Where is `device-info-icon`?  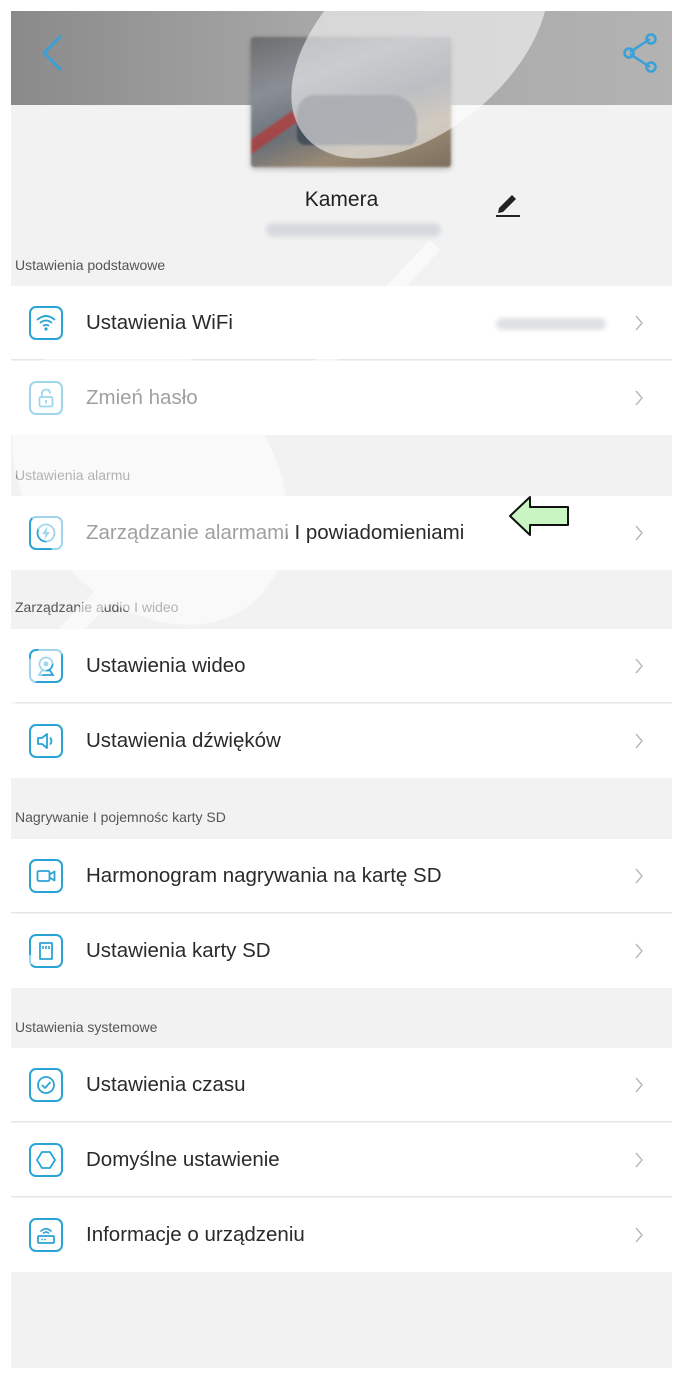
device-info-icon is located at coordinates (46, 1235).